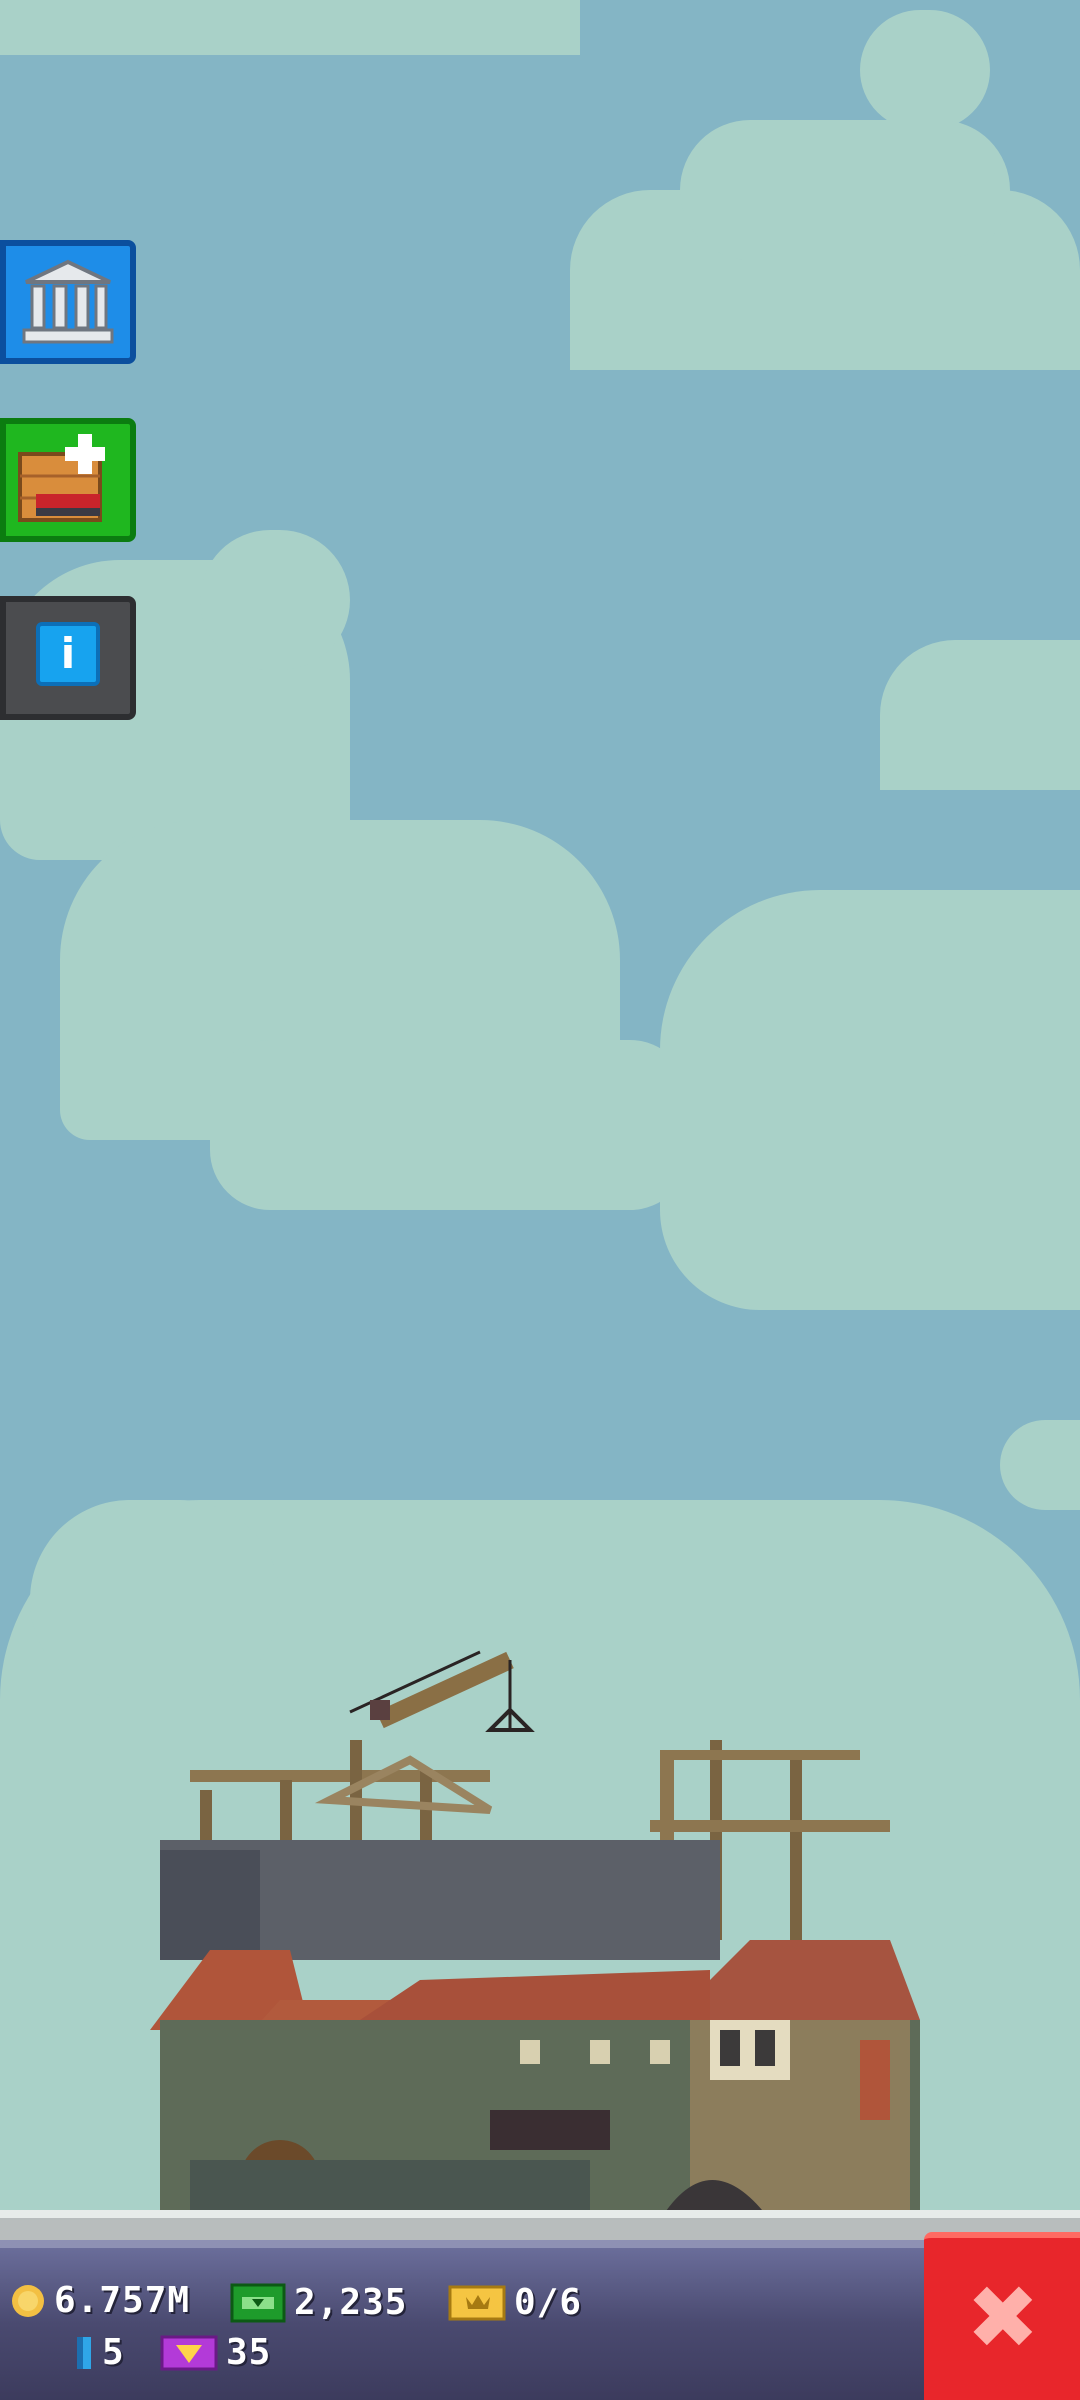 This screenshot has height=2400, width=1080. I want to click on tickets-counter: 0/6, so click(515, 2302).